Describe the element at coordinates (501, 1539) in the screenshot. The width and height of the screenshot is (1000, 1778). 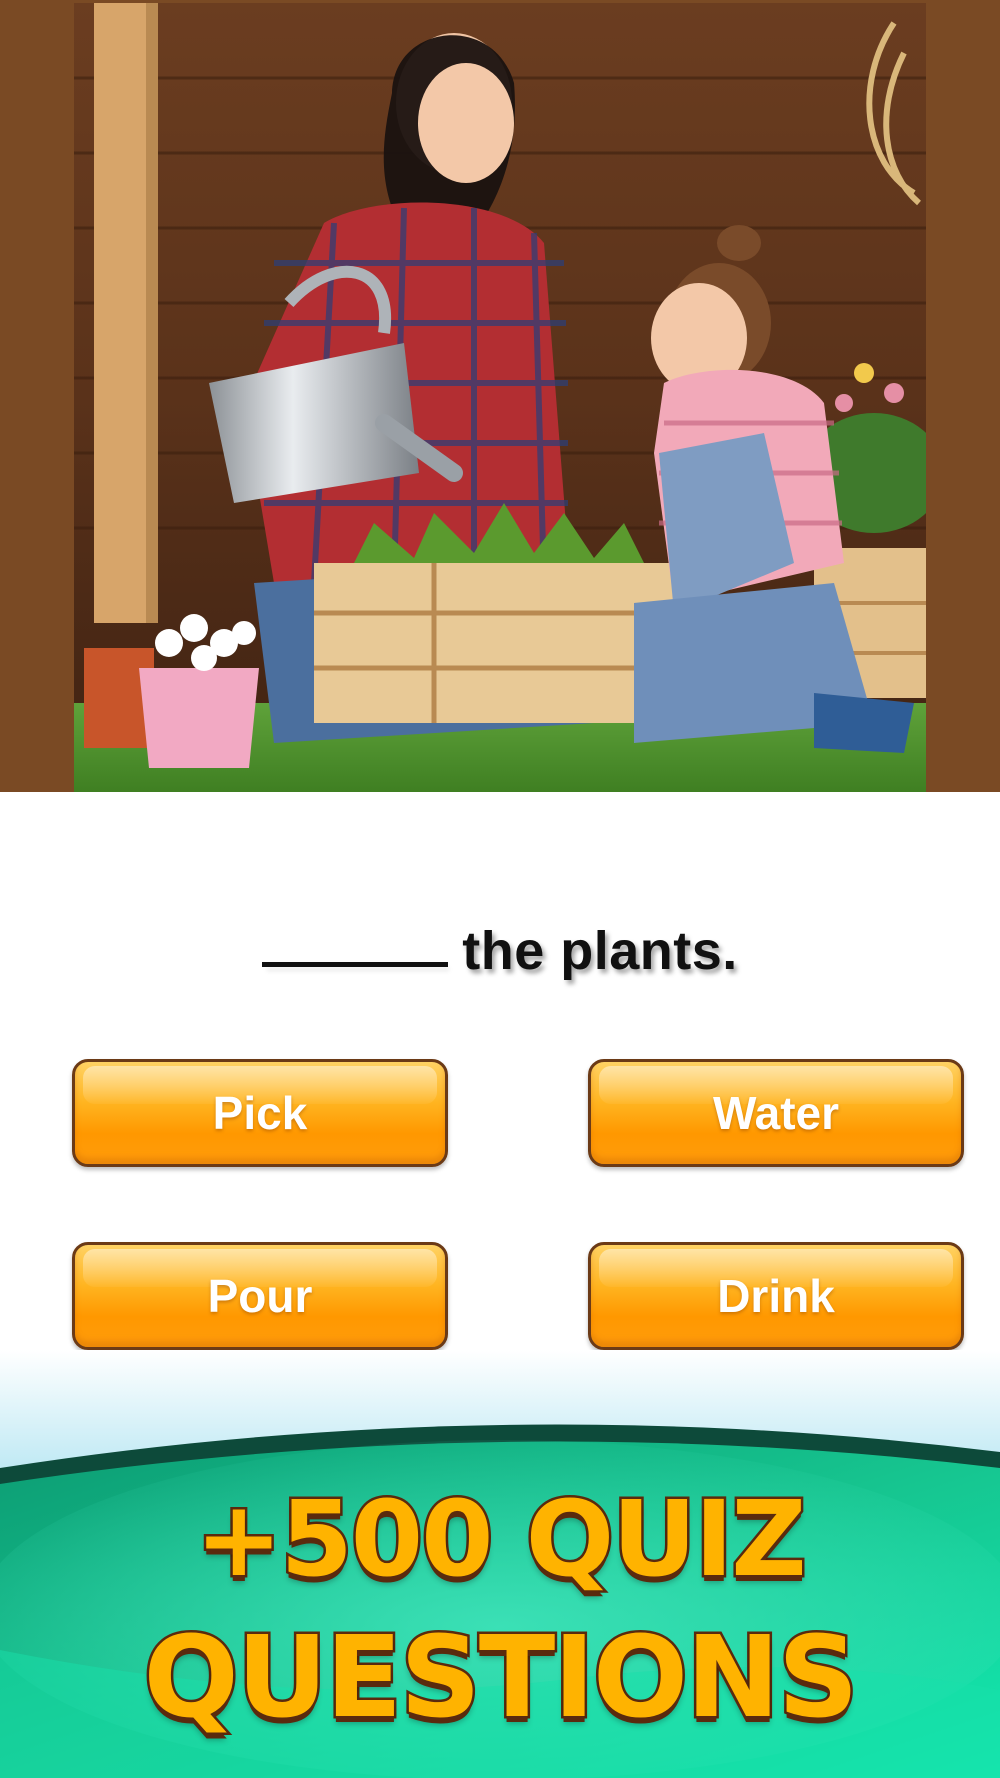
I see `promo-title-line-1: +500 QUIZ` at that location.